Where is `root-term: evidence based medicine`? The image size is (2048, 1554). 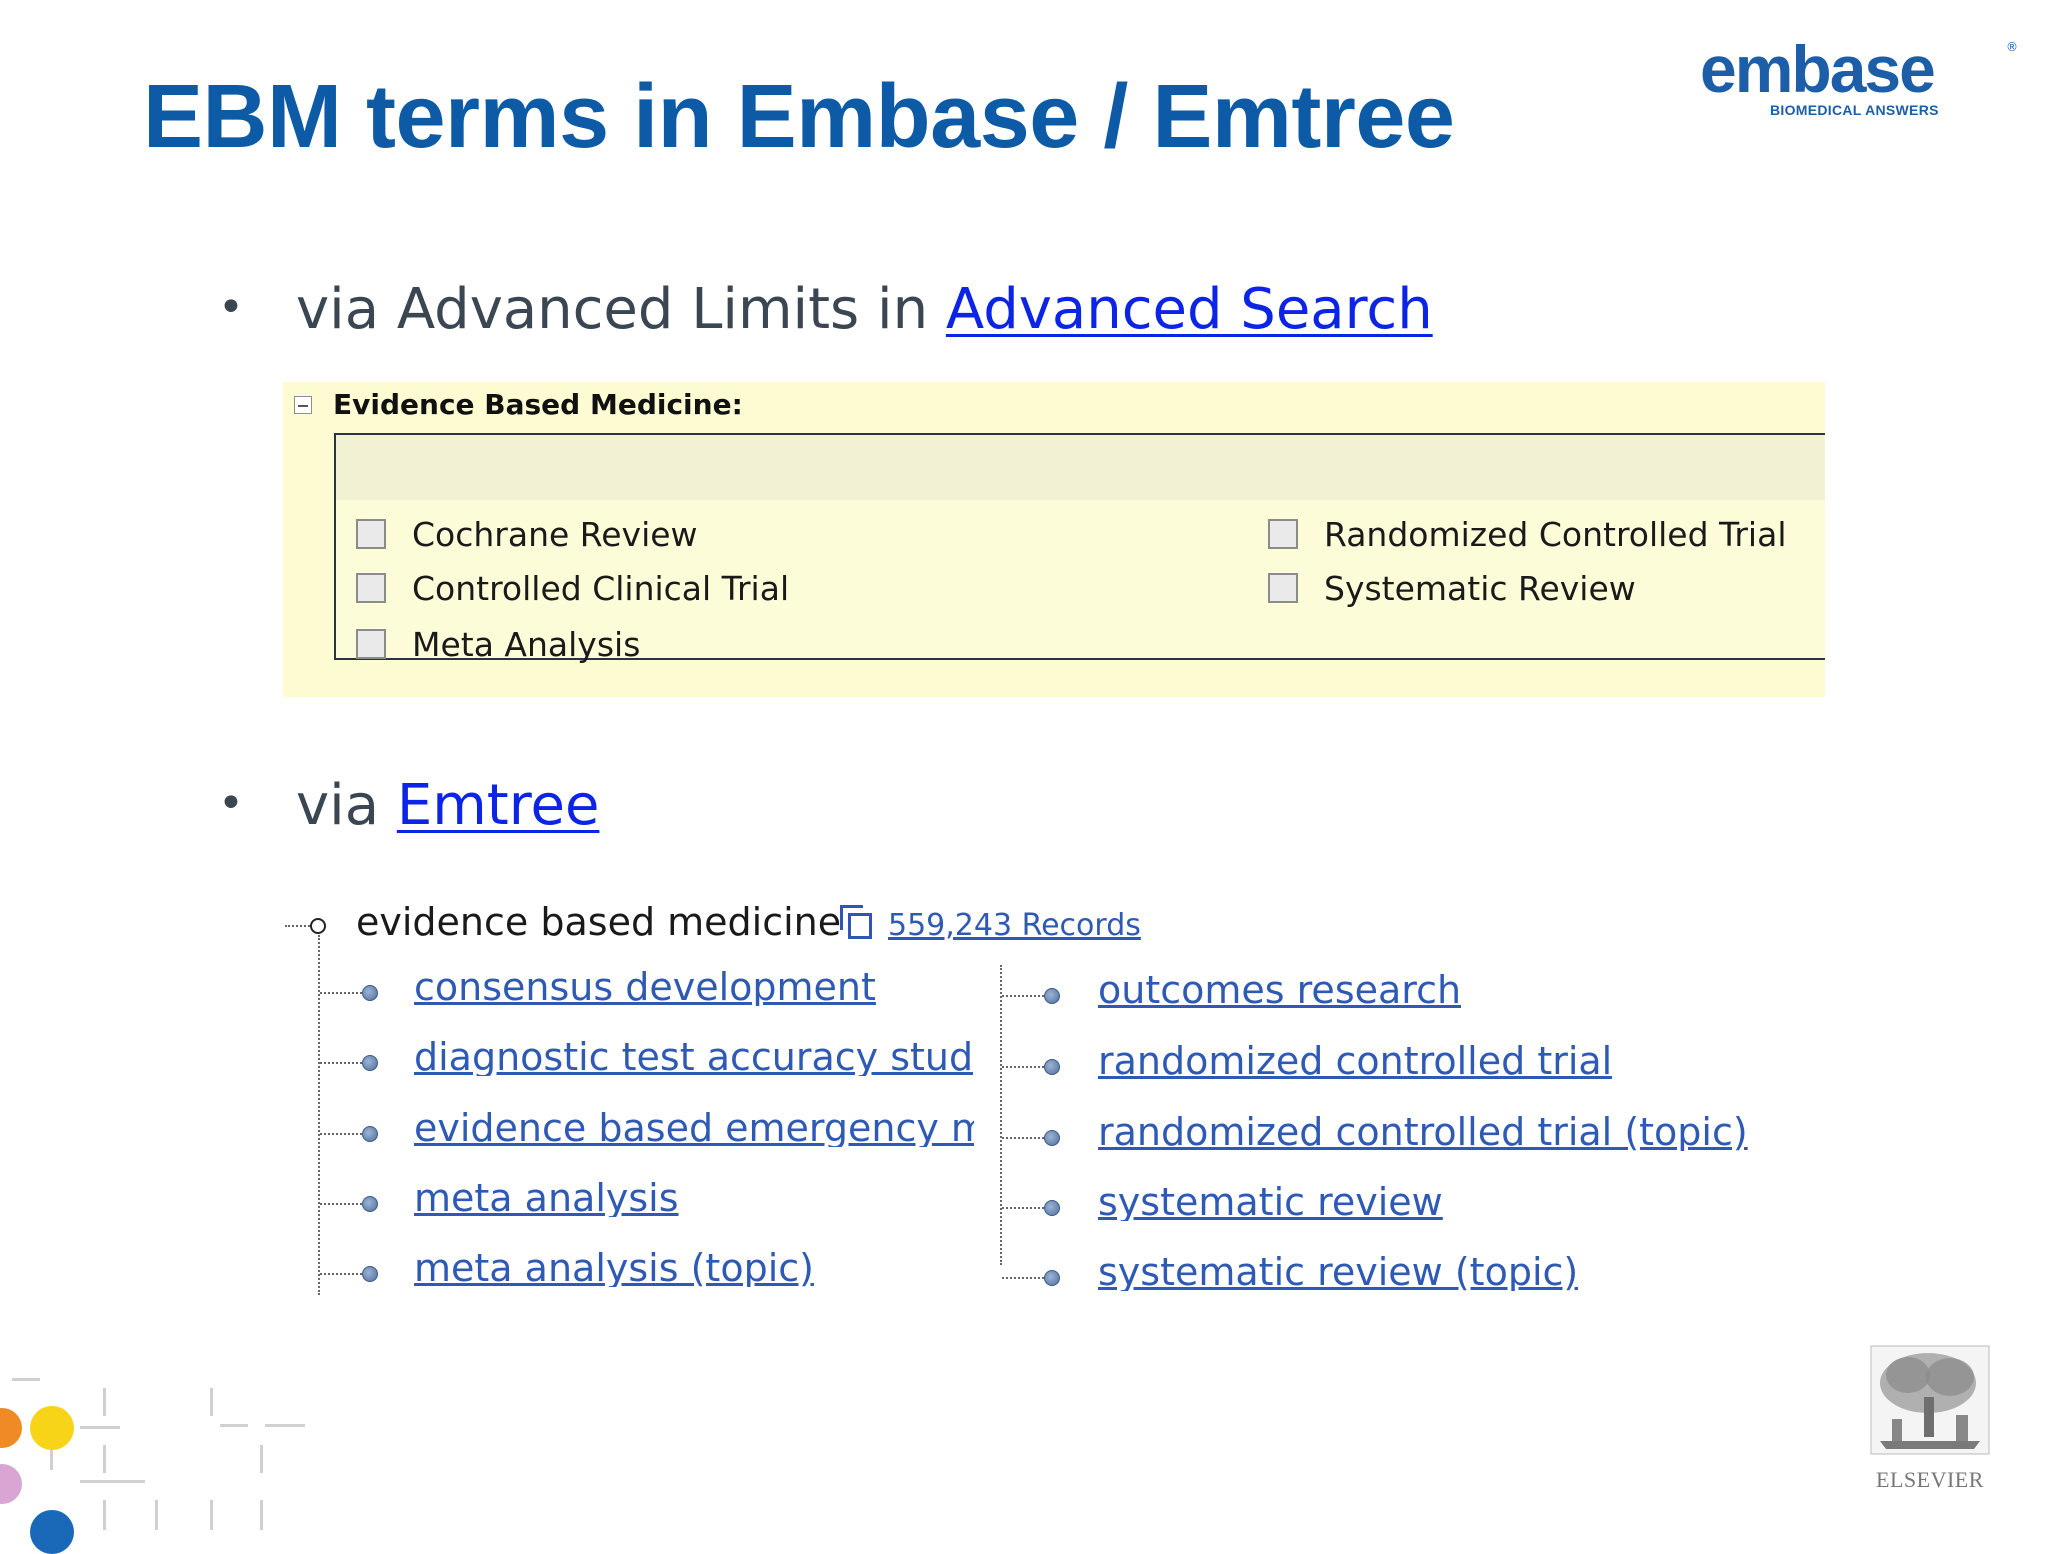
root-term: evidence based medicine is located at coordinates (599, 922).